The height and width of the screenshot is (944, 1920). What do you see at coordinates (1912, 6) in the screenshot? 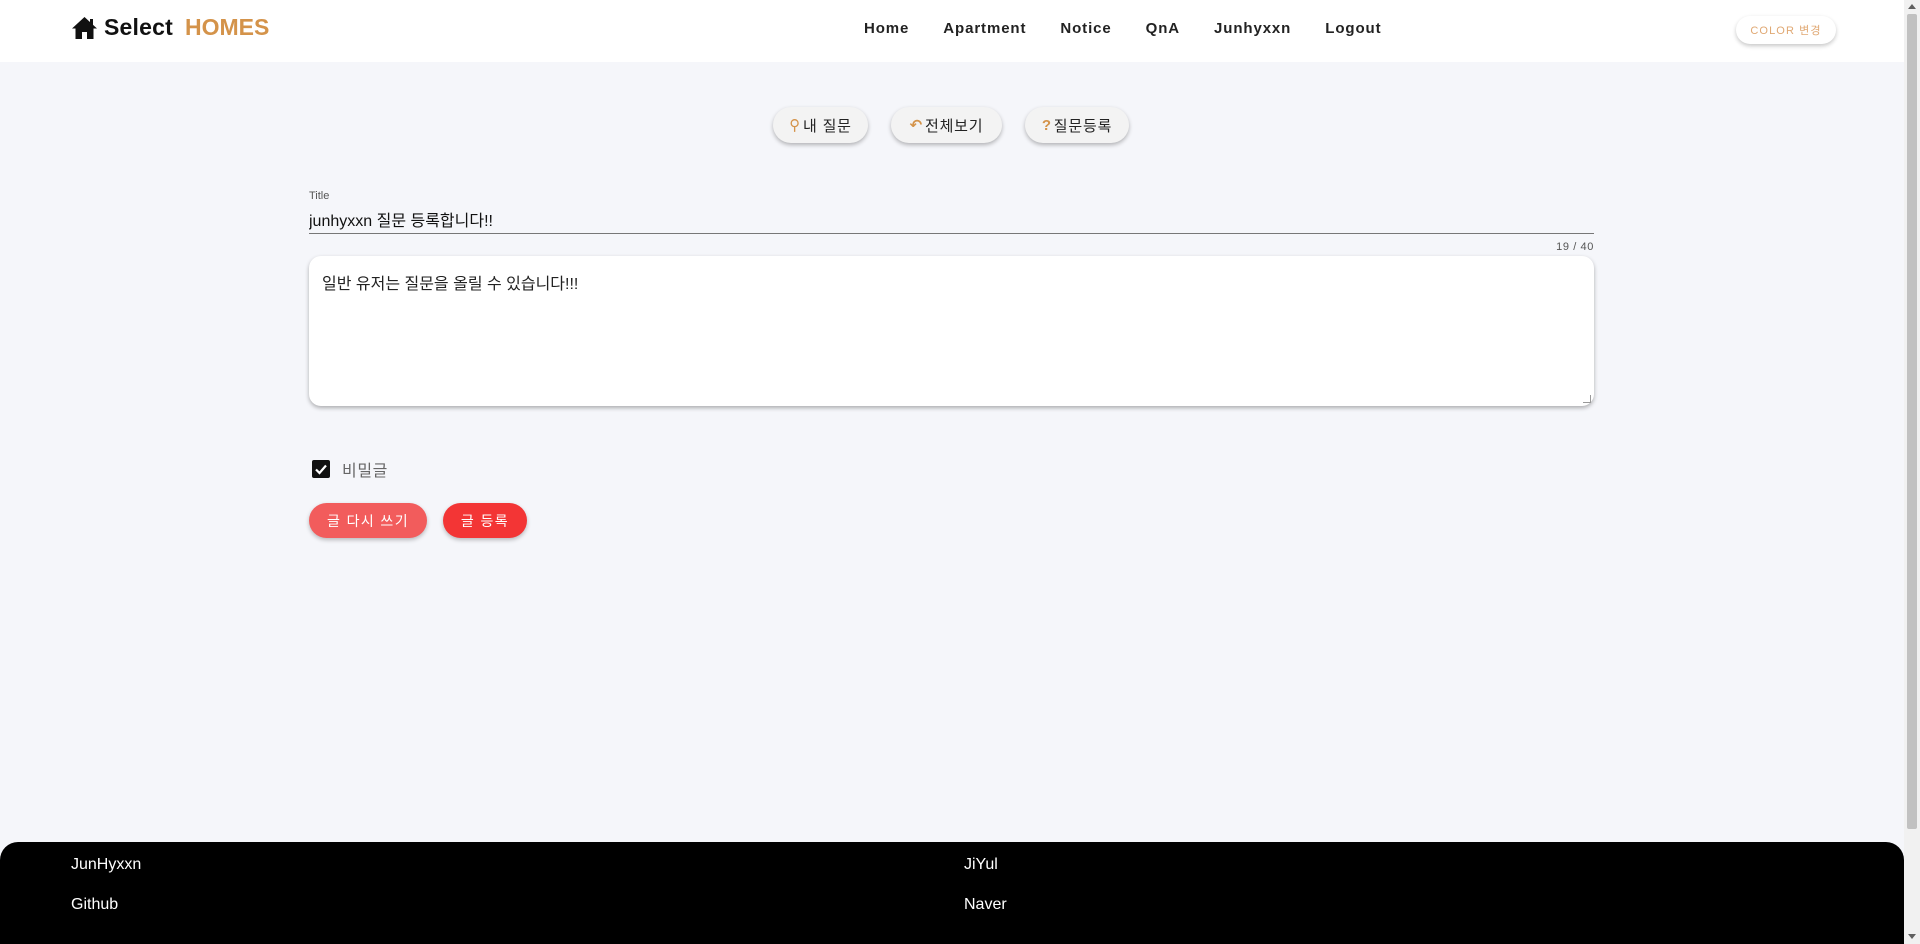
I see `scroll-up-icon` at bounding box center [1912, 6].